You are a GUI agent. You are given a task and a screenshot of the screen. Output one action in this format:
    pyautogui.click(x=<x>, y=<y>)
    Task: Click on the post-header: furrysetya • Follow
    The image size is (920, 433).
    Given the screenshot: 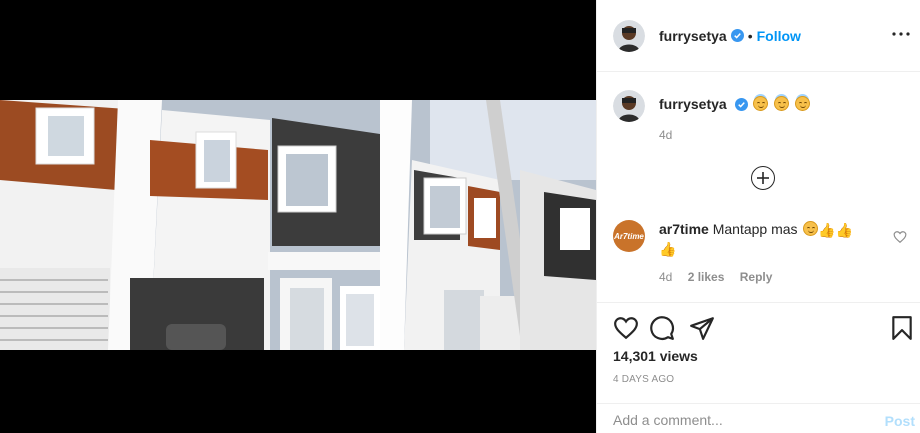 What is the action you would take?
    pyautogui.click(x=758, y=36)
    